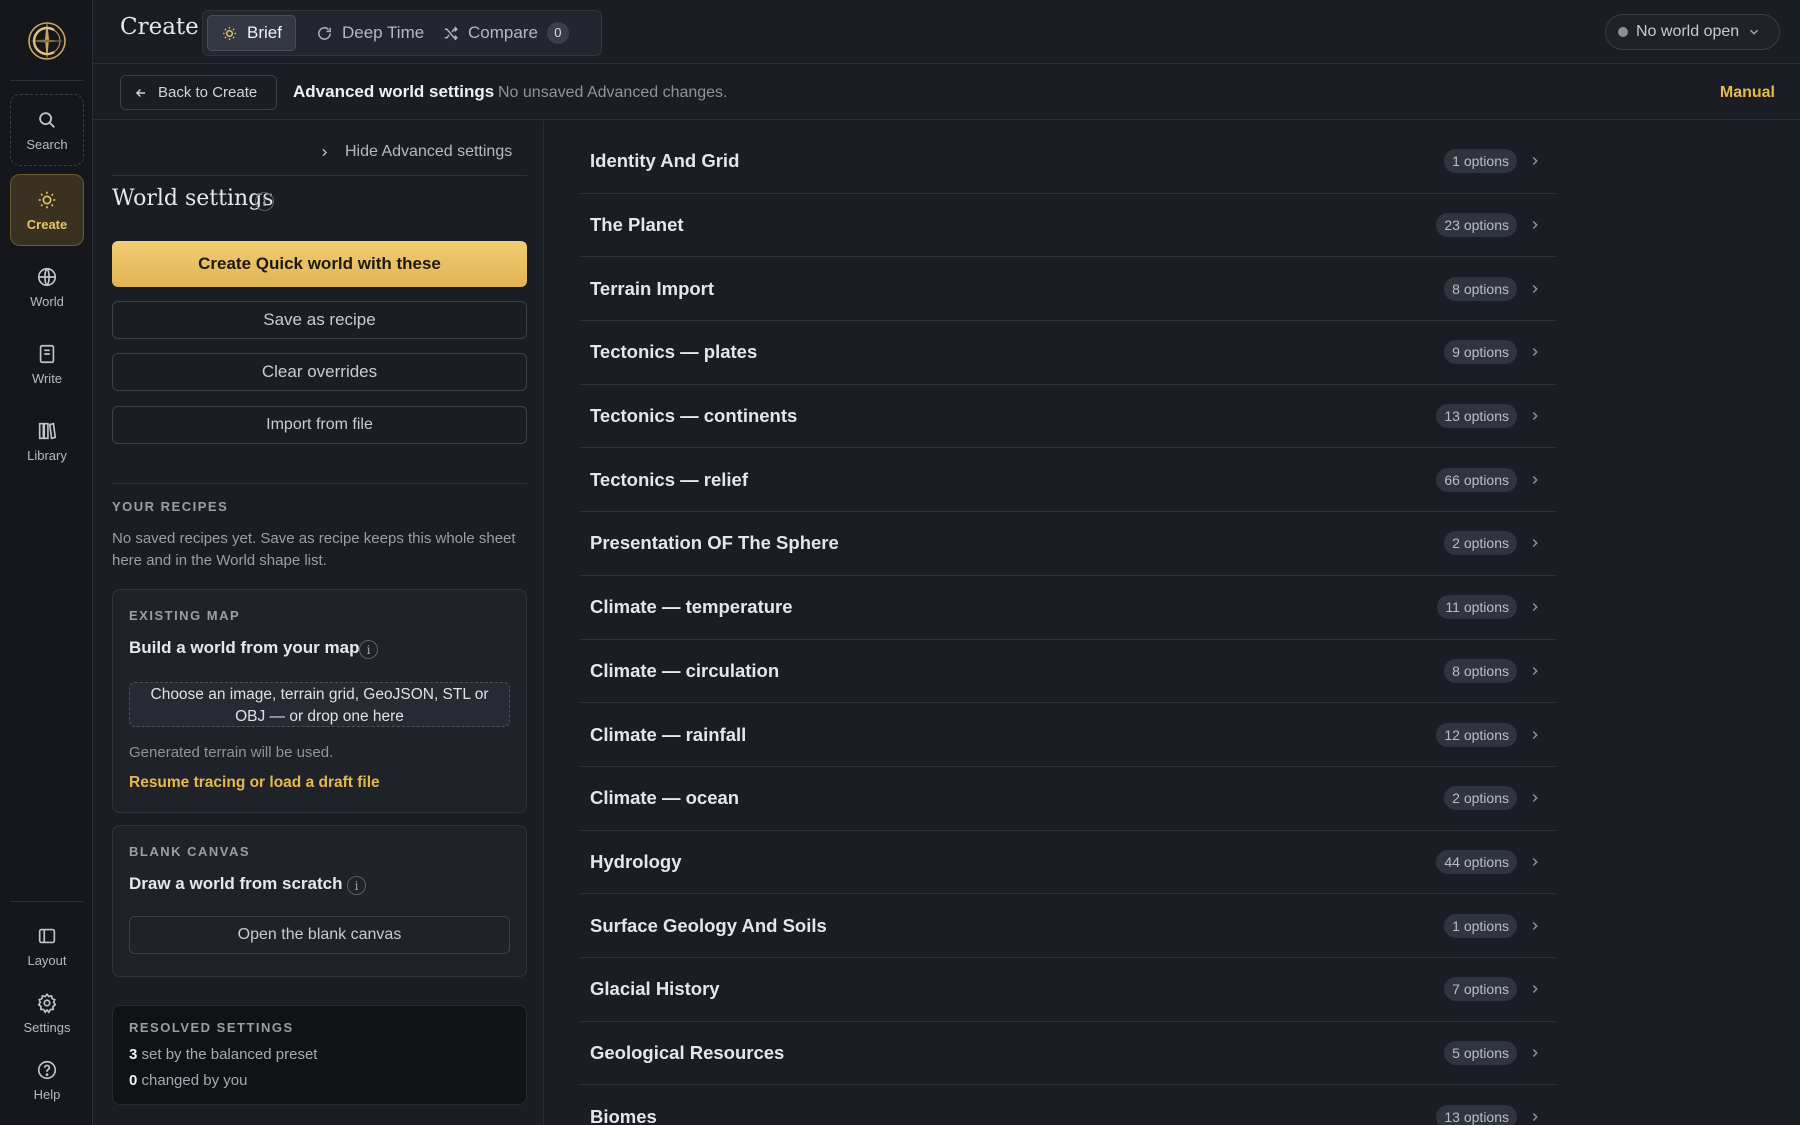 The image size is (1800, 1125). Describe the element at coordinates (159, 27) in the screenshot. I see `page-title: Create` at that location.